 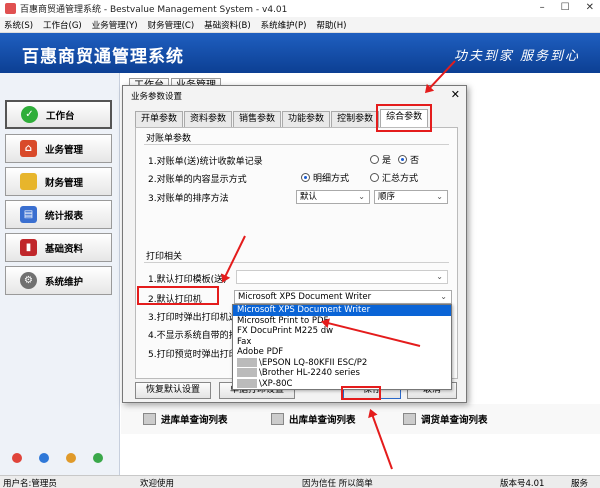 I want to click on tab-sales-params: 销售参数, so click(x=257, y=119).